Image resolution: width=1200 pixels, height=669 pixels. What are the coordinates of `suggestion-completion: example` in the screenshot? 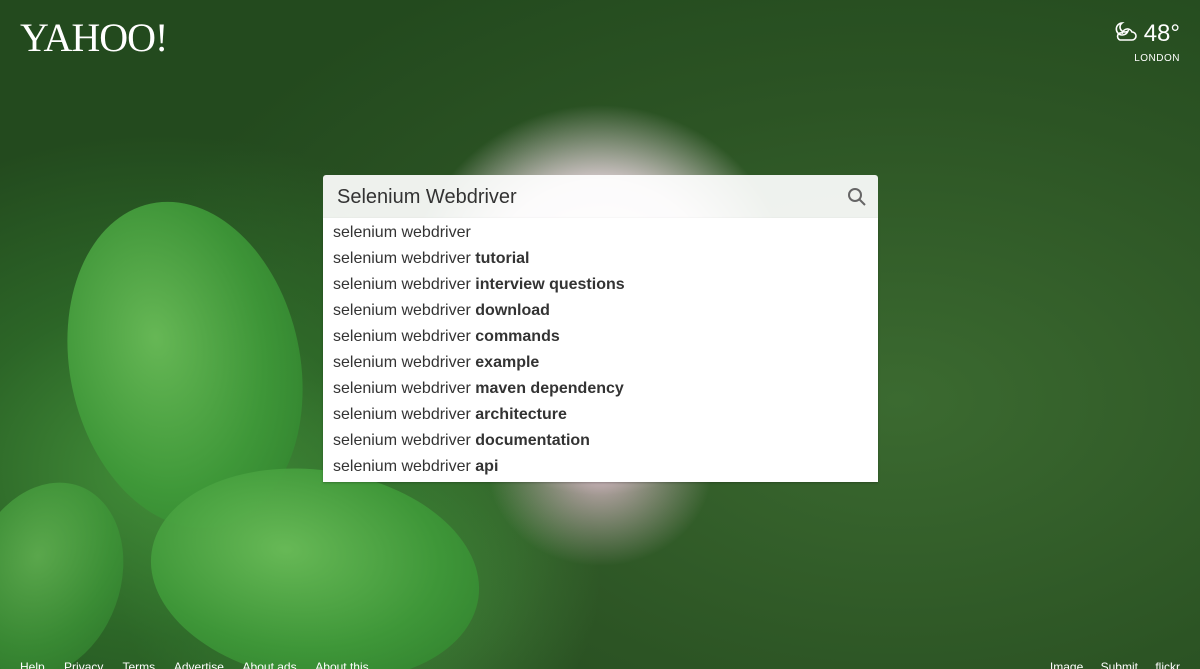 It's located at (507, 362).